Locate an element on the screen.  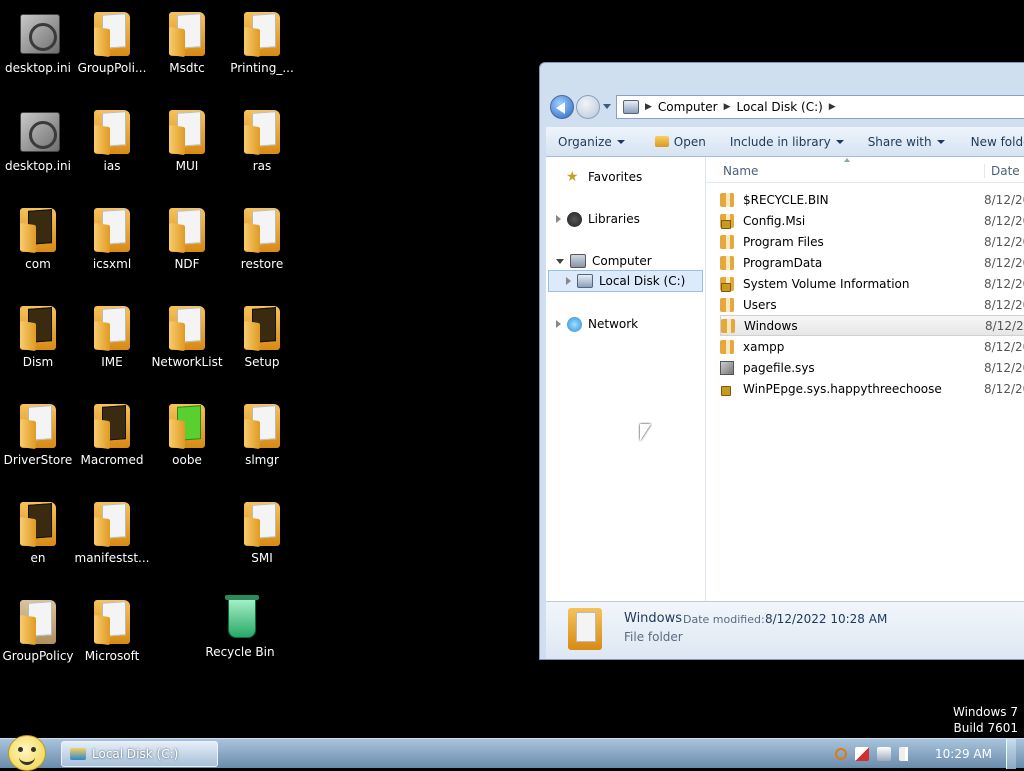
desktop-icon: ias is located at coordinates (112, 145).